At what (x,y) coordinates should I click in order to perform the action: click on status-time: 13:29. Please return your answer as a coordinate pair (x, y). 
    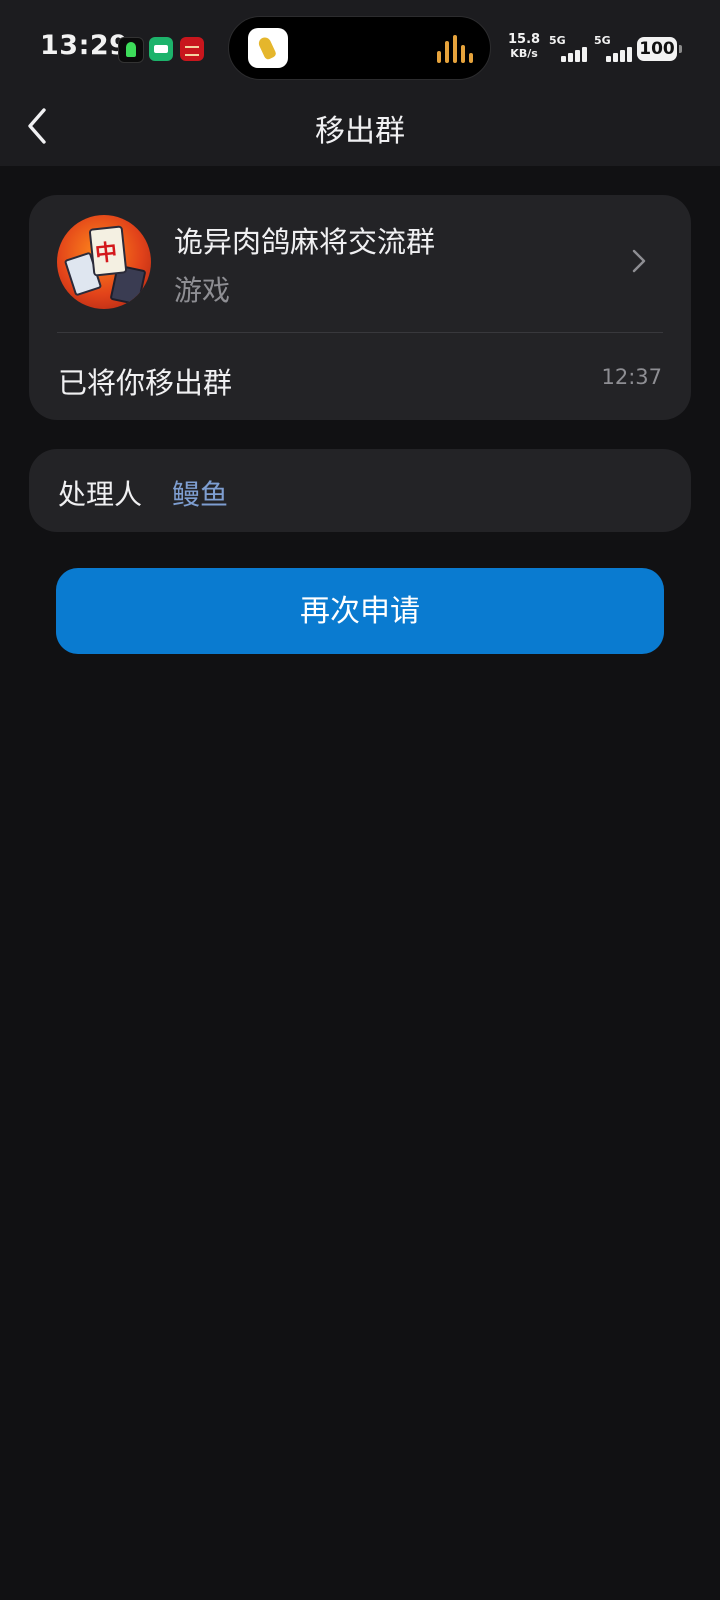
    Looking at the image, I should click on (84, 45).